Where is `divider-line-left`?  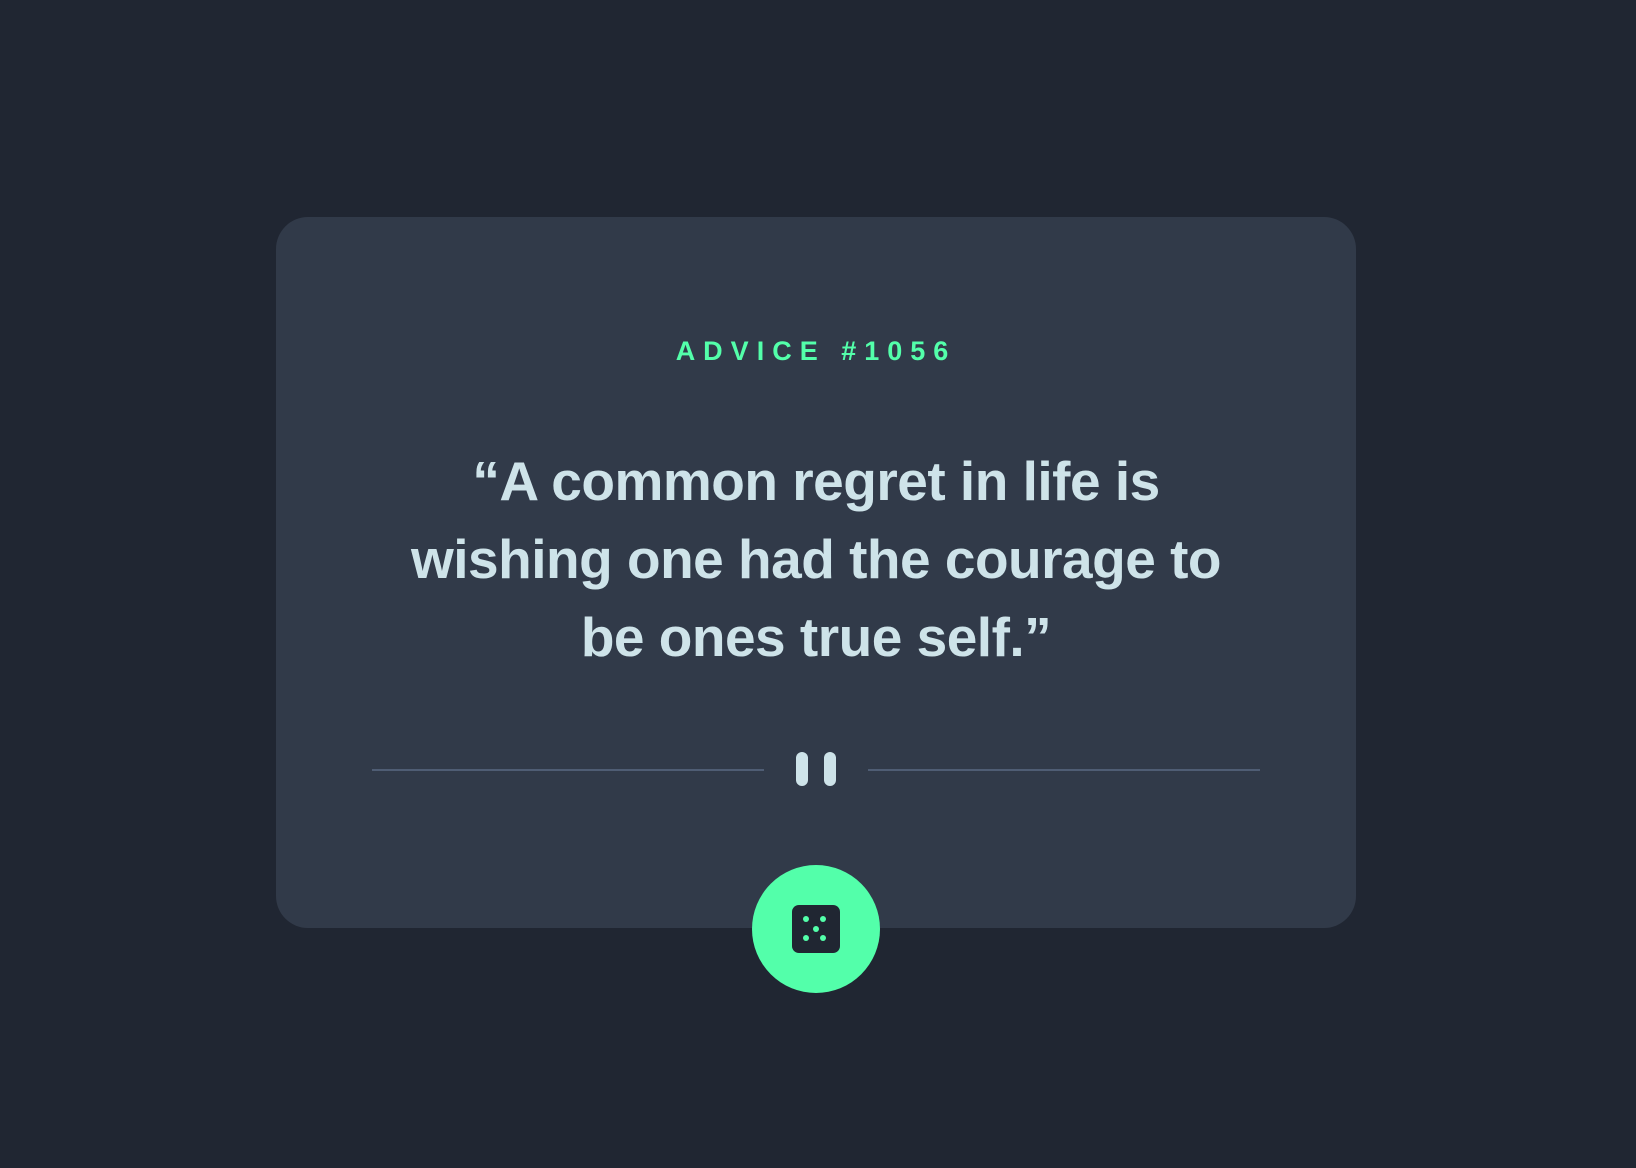 divider-line-left is located at coordinates (568, 770).